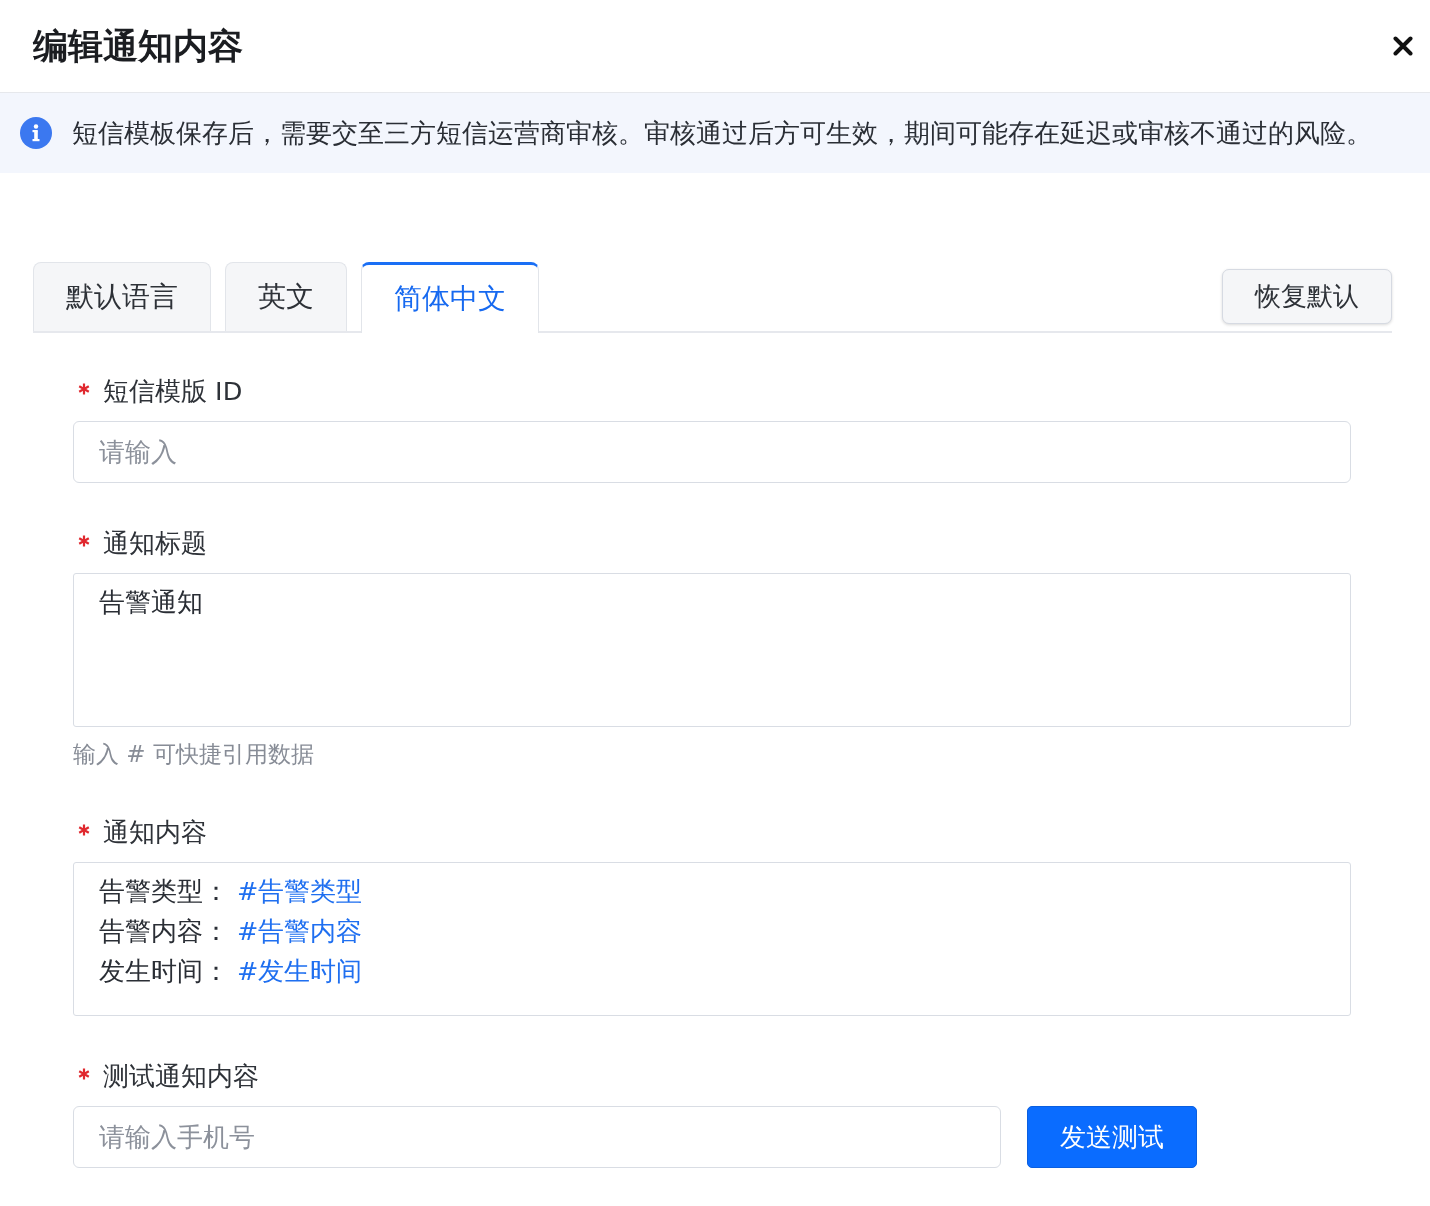  I want to click on close-icon, so click(1403, 46).